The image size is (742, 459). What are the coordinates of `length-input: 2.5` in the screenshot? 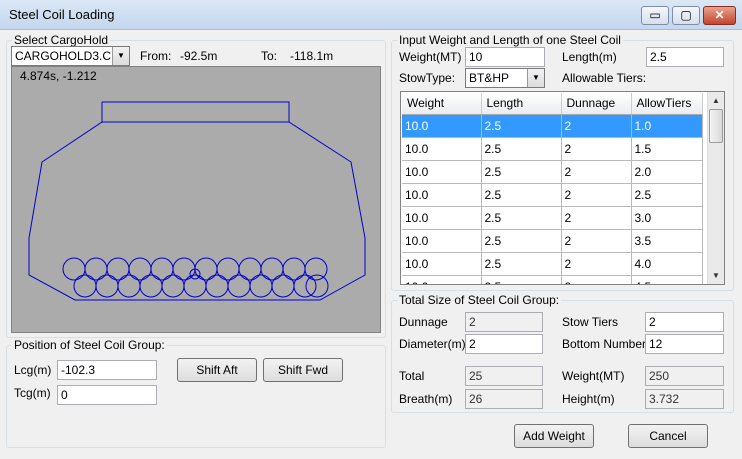 It's located at (685, 57).